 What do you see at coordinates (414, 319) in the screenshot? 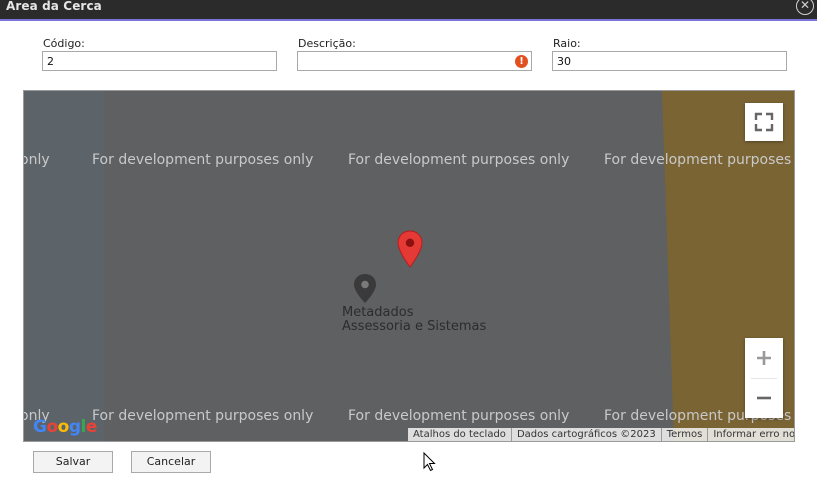
I see `place-name: Metadados Assessoria e Sistemas` at bounding box center [414, 319].